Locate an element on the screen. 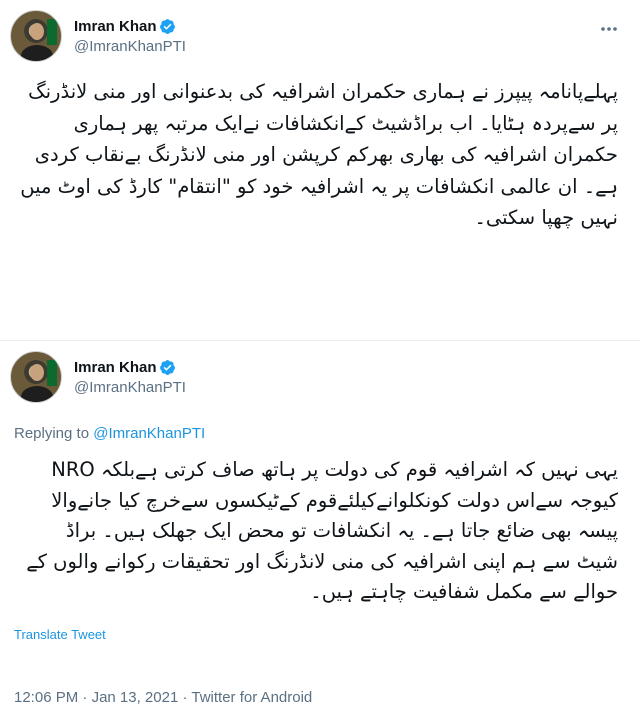 The width and height of the screenshot is (640, 720). more-options-icon is located at coordinates (609, 29).